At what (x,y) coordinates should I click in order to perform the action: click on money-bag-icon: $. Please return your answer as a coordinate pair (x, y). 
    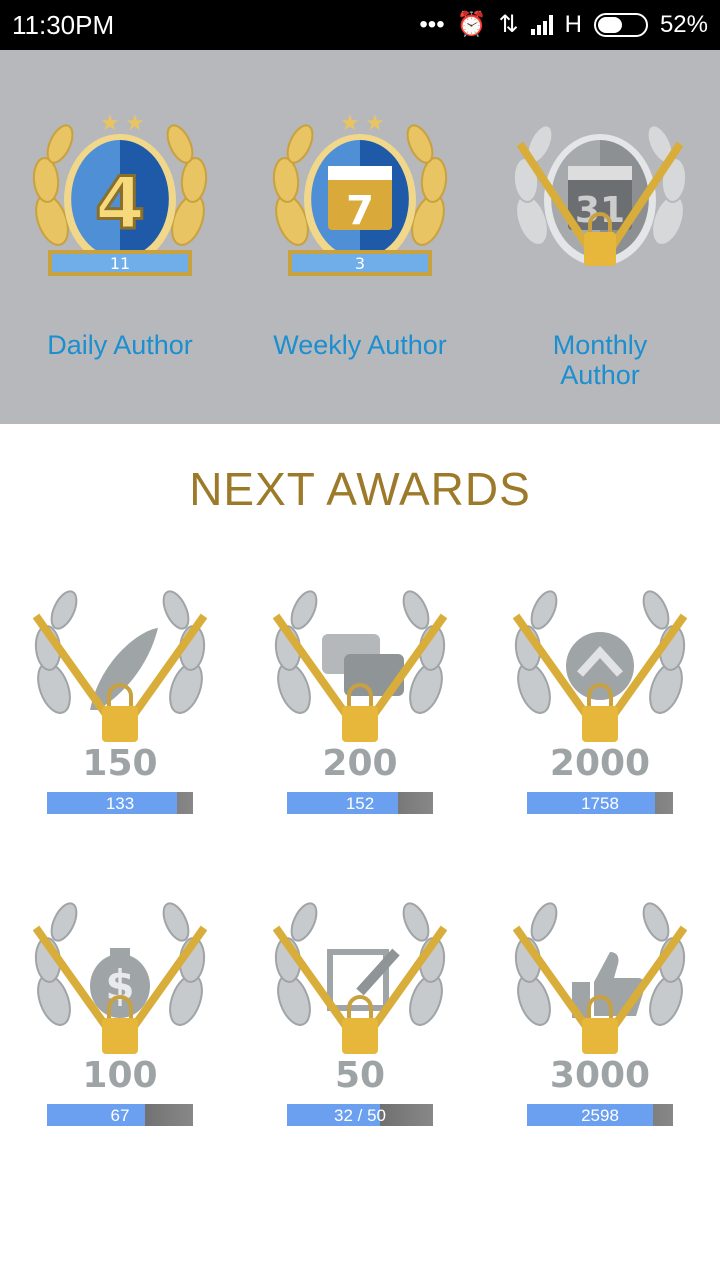
    Looking at the image, I should click on (120, 983).